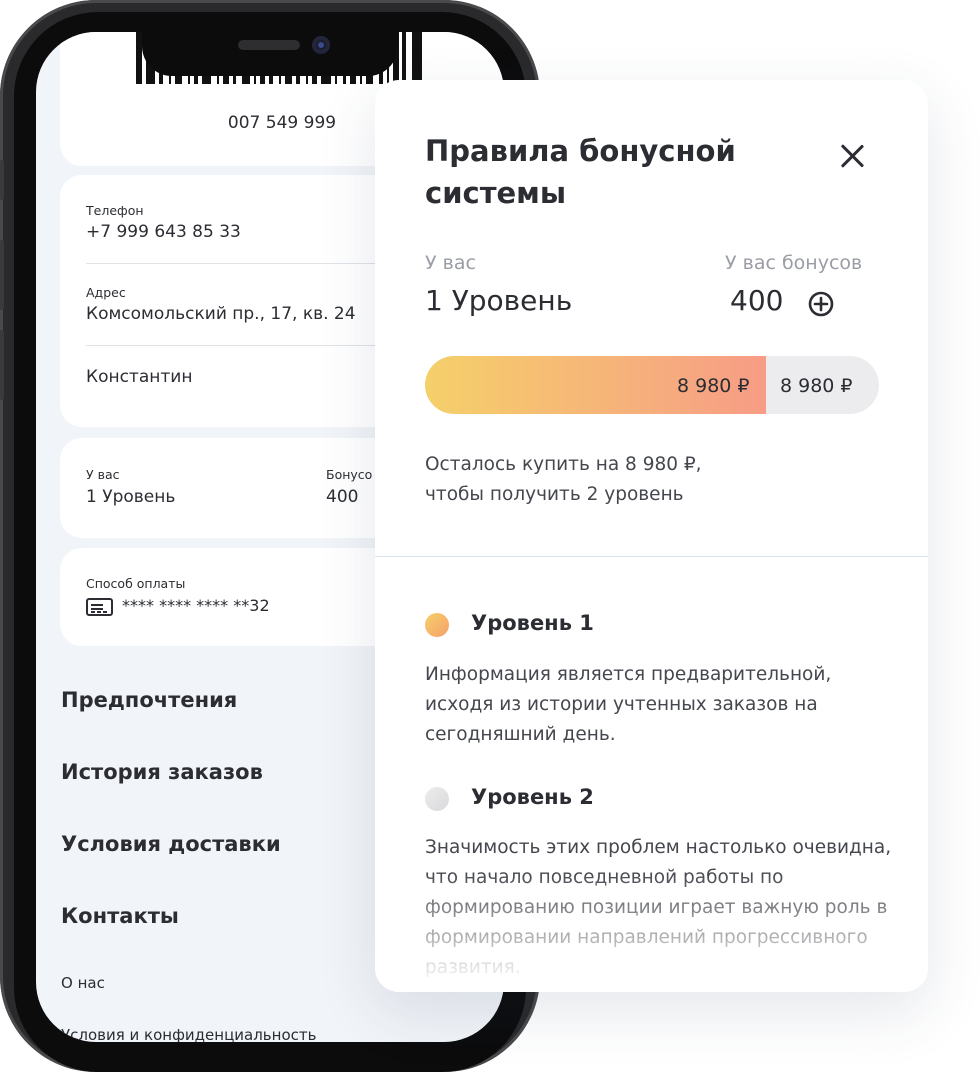  What do you see at coordinates (83, 983) in the screenshot?
I see `menu-about: О нас` at bounding box center [83, 983].